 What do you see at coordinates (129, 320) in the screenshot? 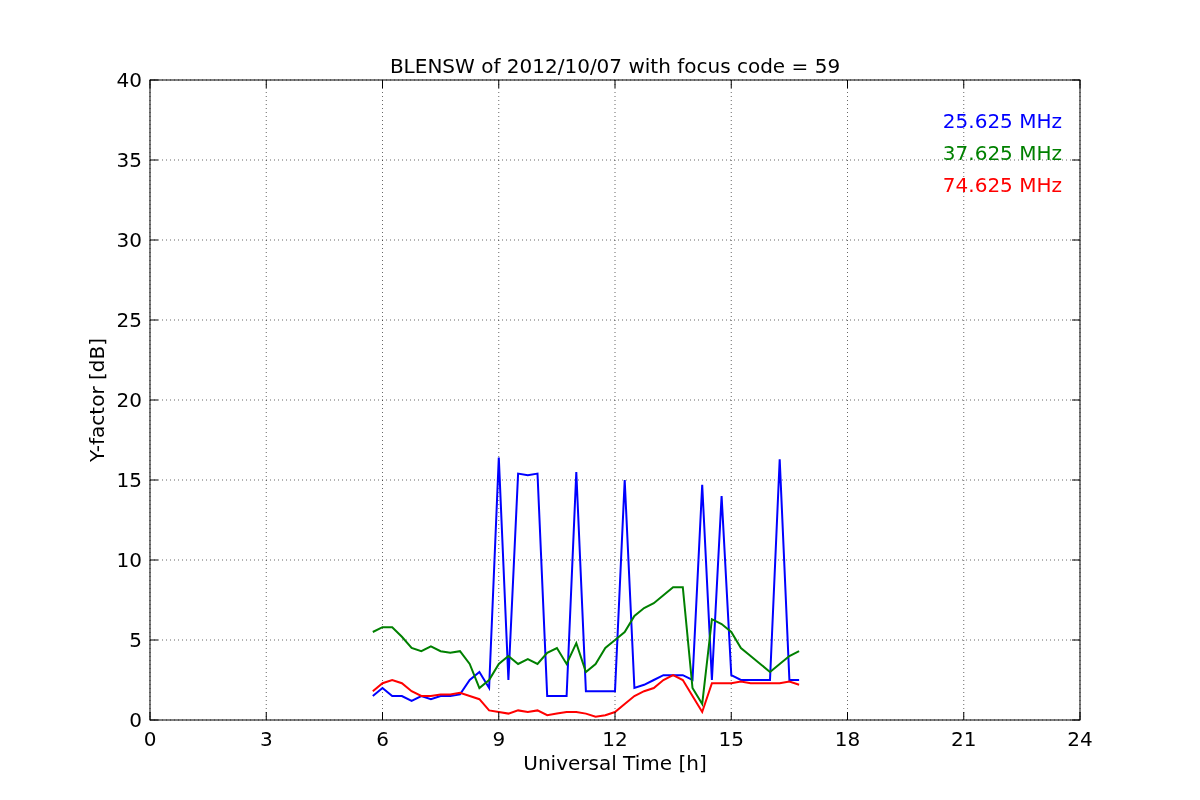
I see `y-tick-label: 25` at bounding box center [129, 320].